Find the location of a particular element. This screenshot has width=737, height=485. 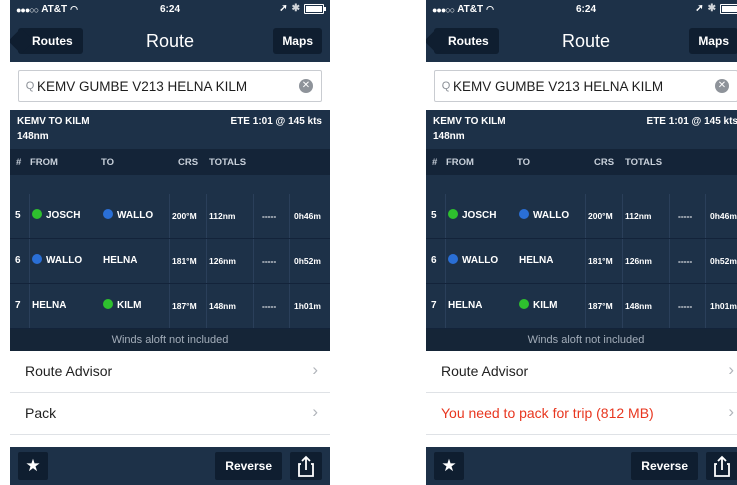

status-bar: ●●●○○ AT&T ◠ 6:24 ➚ ✱ is located at coordinates (170, 10).